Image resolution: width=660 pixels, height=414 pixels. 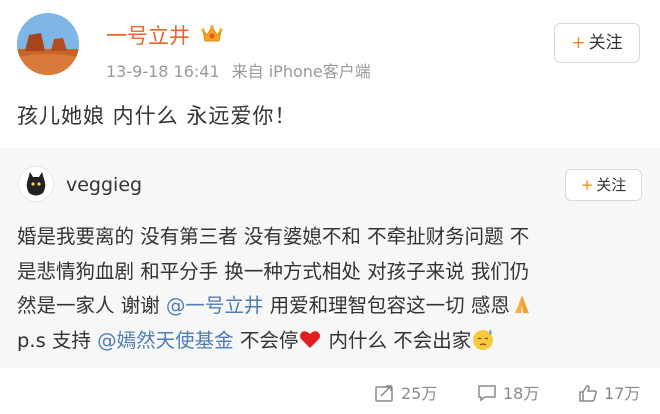 I want to click on repost-follow-button: + 关注, so click(x=603, y=185).